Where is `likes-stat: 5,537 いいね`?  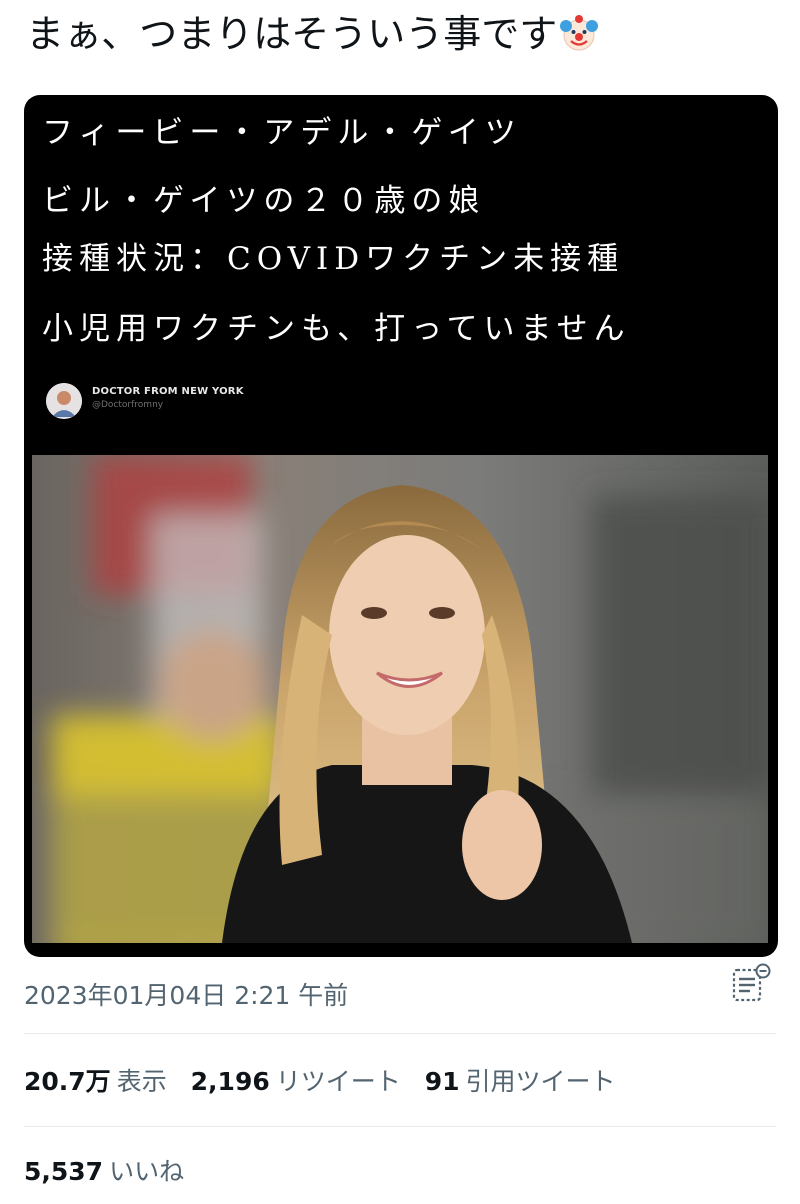 likes-stat: 5,537 いいね is located at coordinates (104, 1170).